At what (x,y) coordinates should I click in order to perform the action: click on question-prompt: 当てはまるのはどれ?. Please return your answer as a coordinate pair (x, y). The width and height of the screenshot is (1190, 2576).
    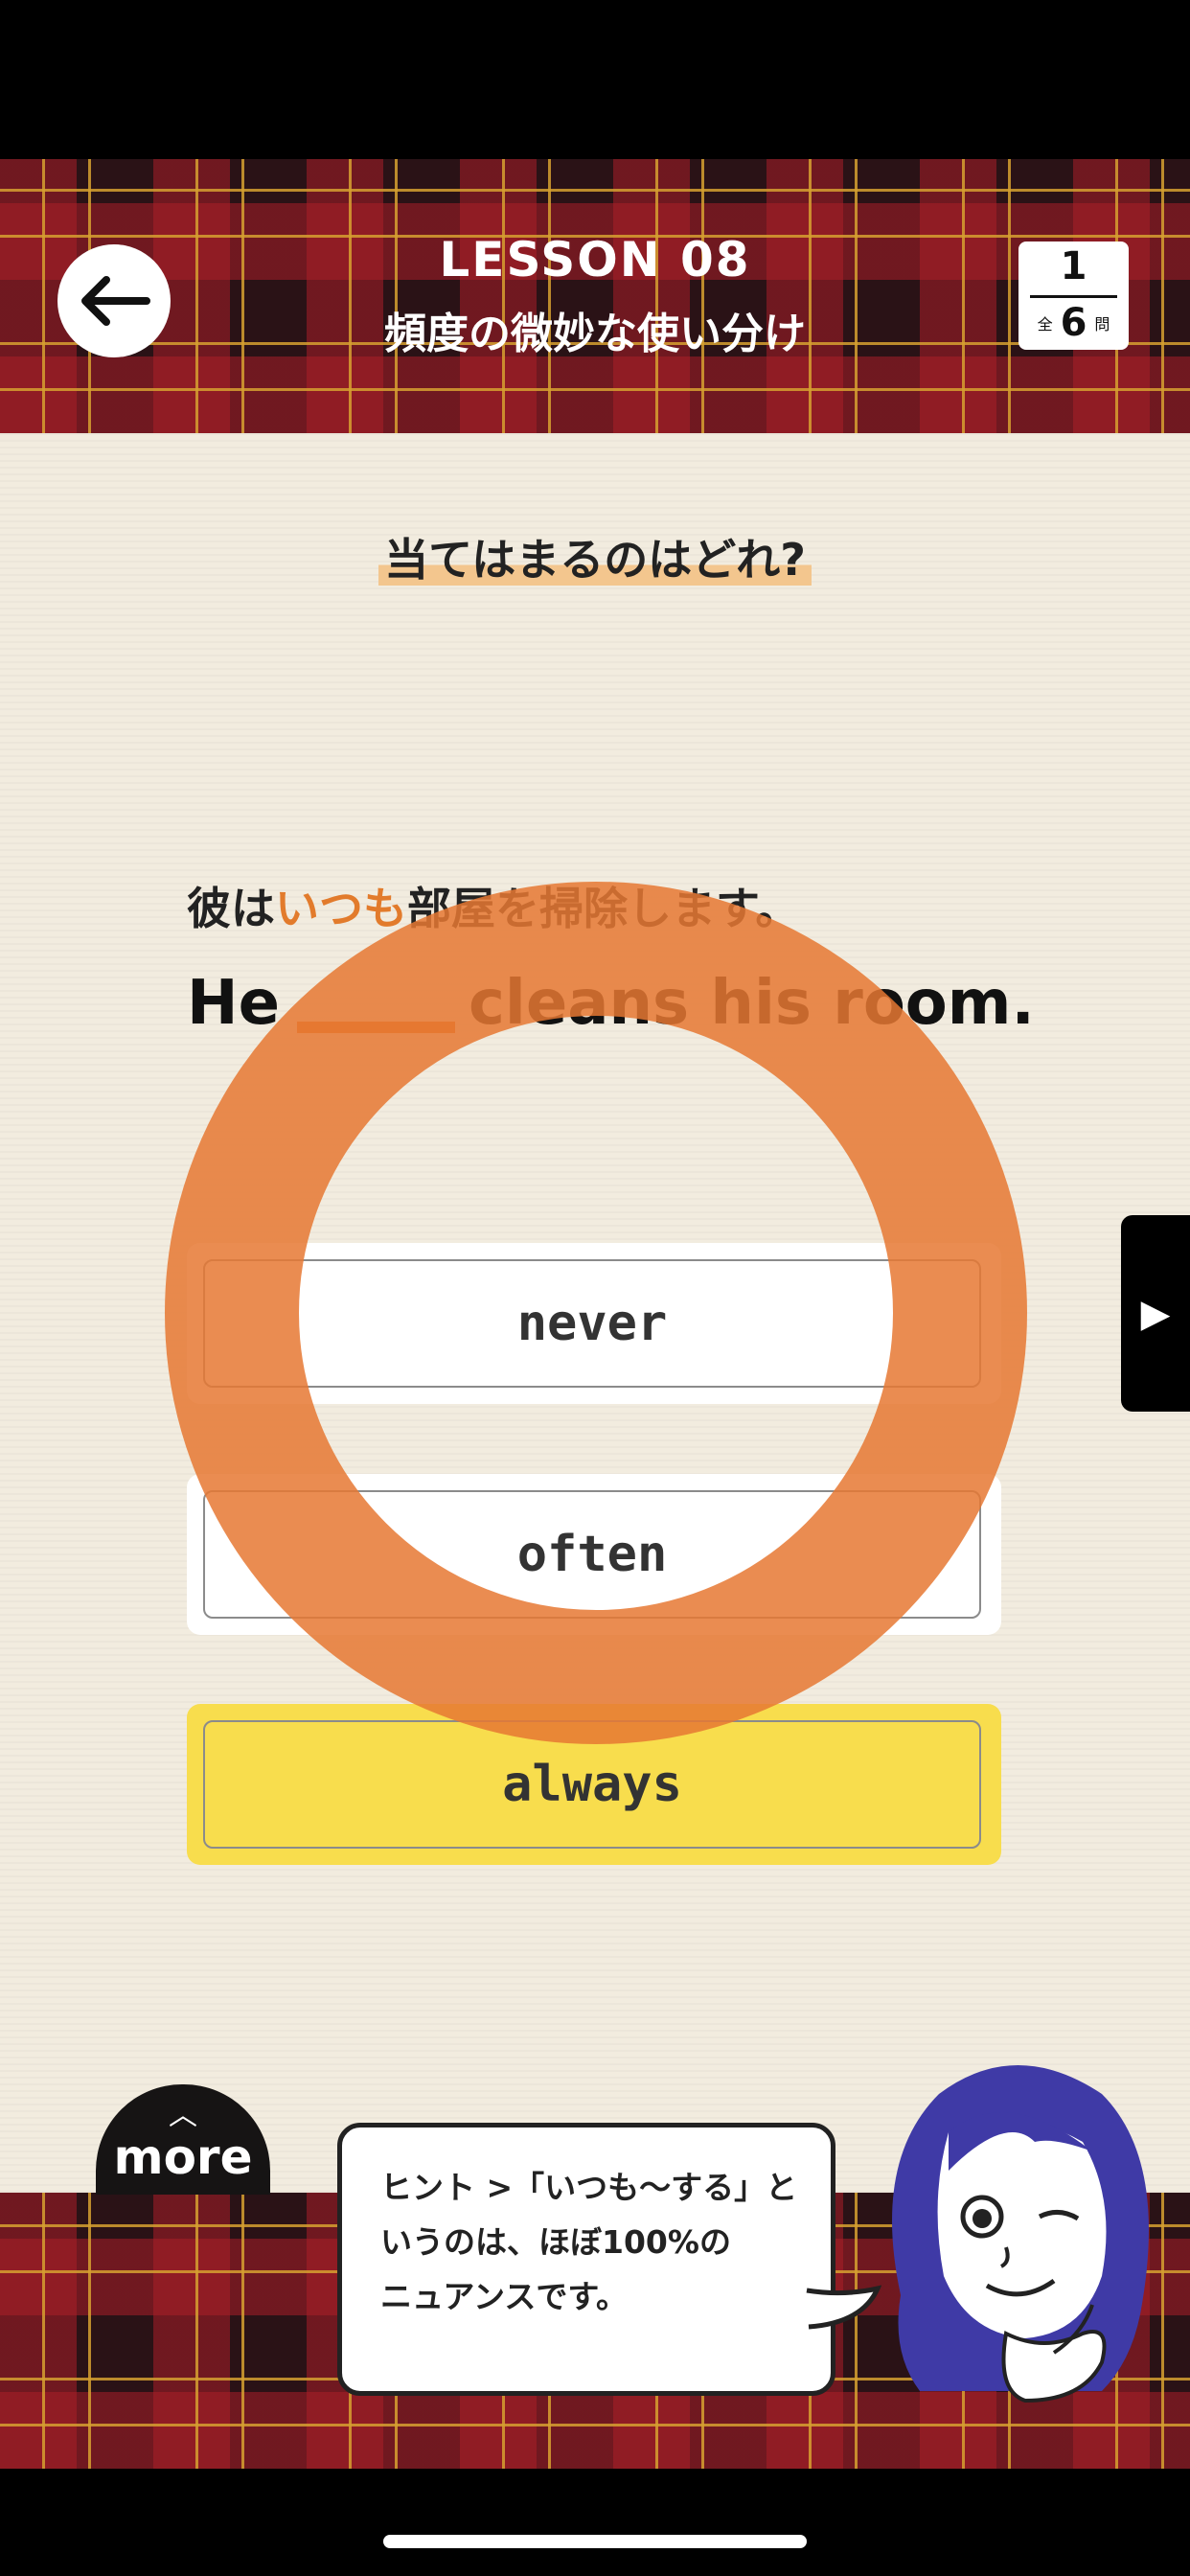
    Looking at the image, I should click on (595, 556).